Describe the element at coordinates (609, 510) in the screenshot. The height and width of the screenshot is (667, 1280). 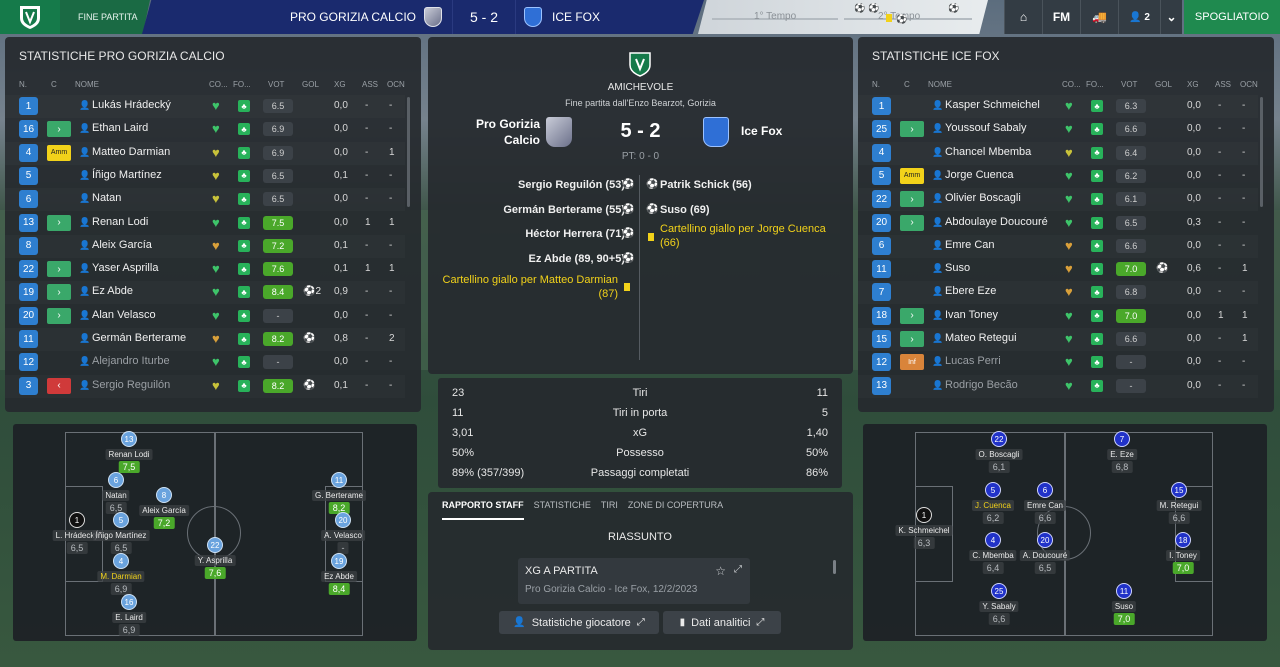
I see `tab-tiri: TIRI` at that location.